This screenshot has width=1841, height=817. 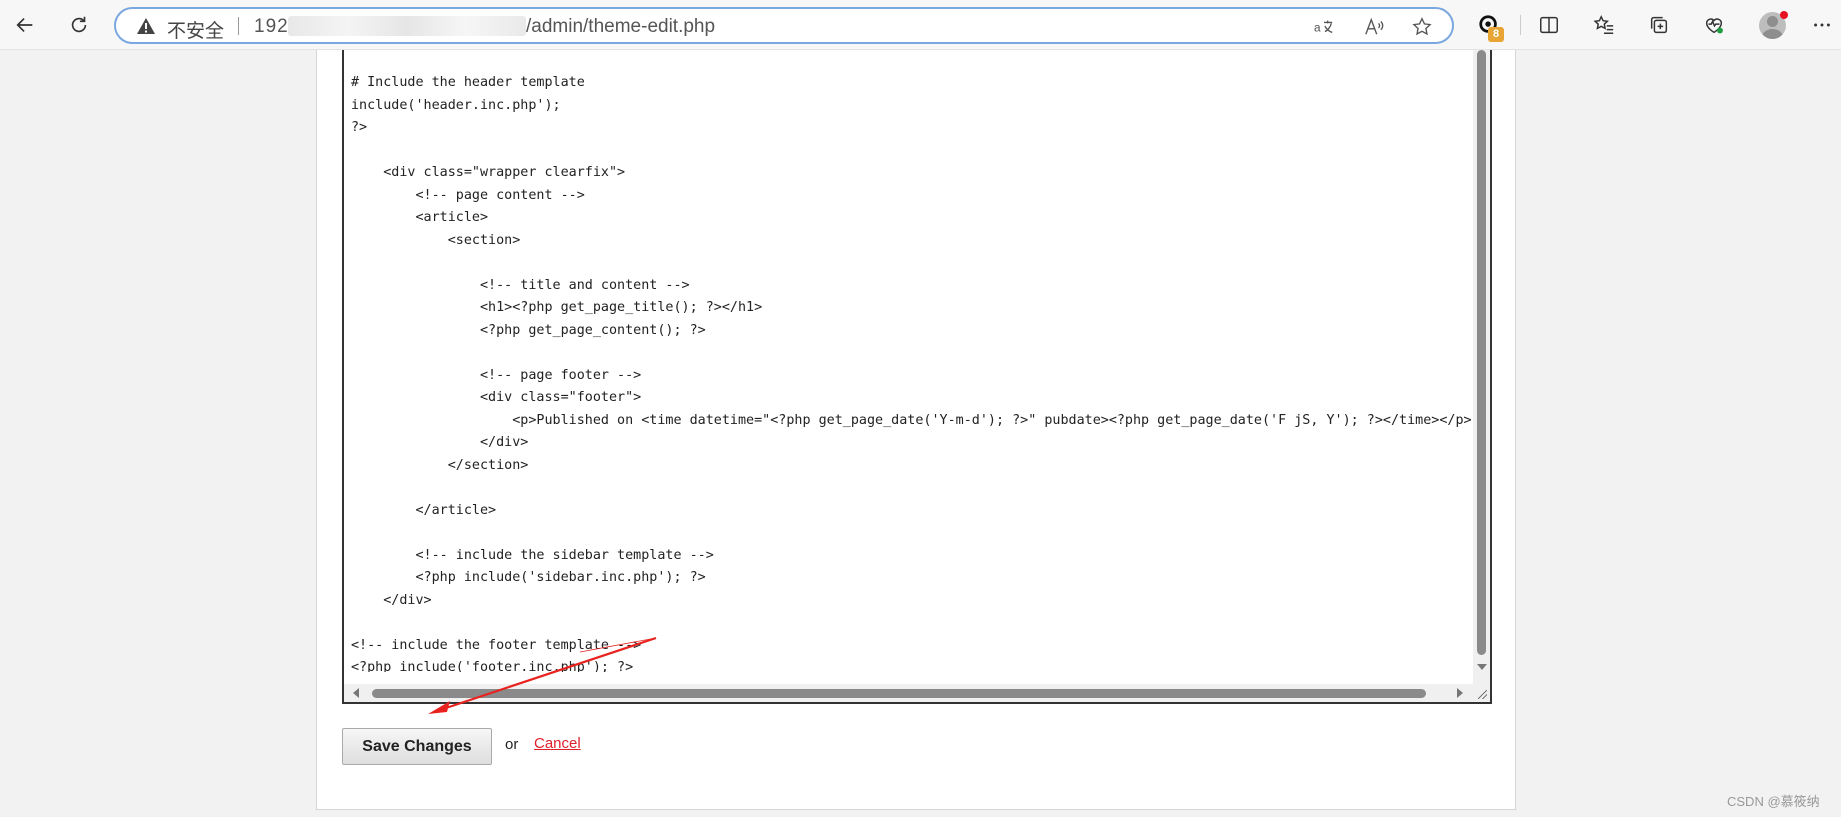 What do you see at coordinates (1460, 693) in the screenshot?
I see `scroll-right-arrow-icon` at bounding box center [1460, 693].